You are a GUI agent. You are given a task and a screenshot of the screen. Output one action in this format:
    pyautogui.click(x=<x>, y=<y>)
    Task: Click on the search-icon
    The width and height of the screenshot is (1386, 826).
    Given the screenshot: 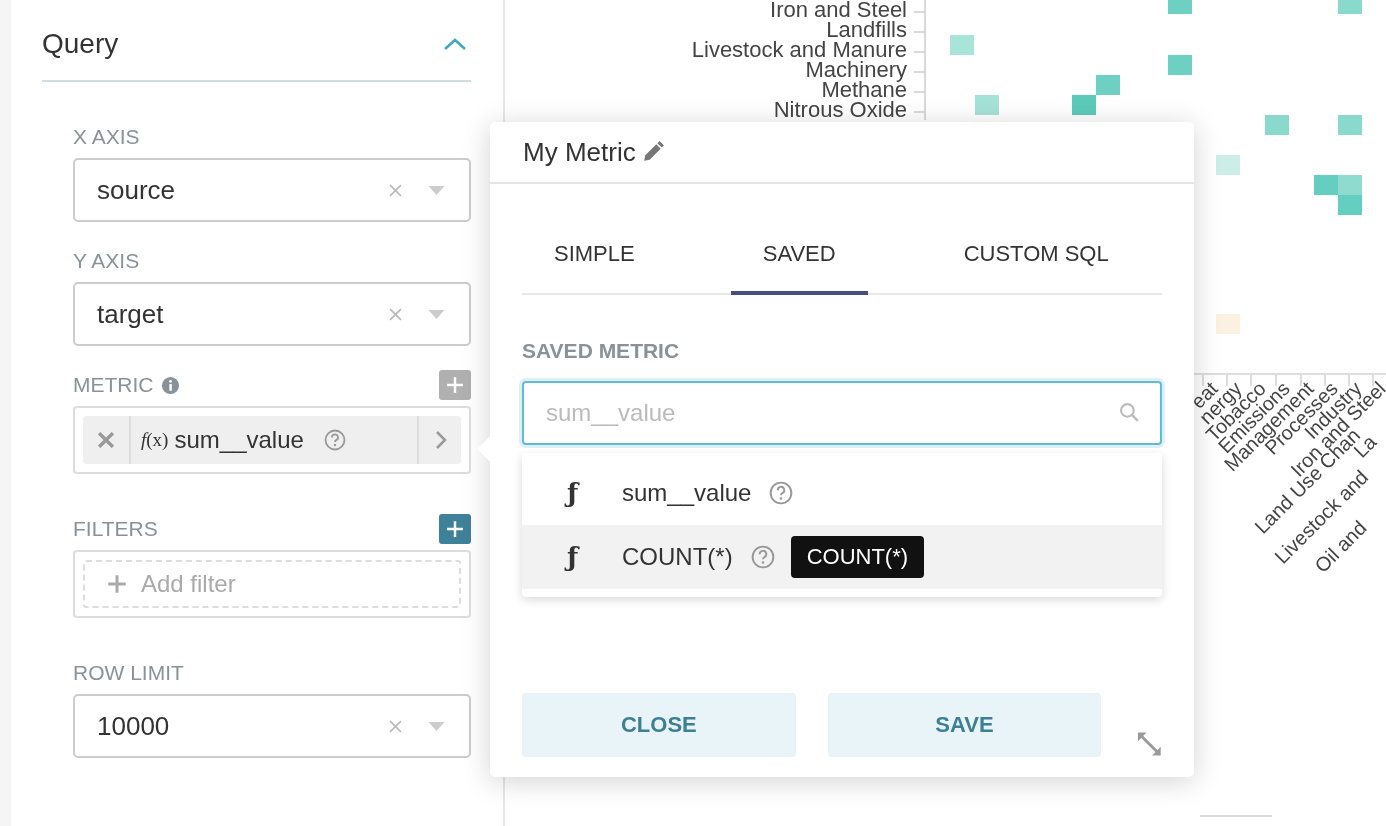 What is the action you would take?
    pyautogui.click(x=1129, y=412)
    